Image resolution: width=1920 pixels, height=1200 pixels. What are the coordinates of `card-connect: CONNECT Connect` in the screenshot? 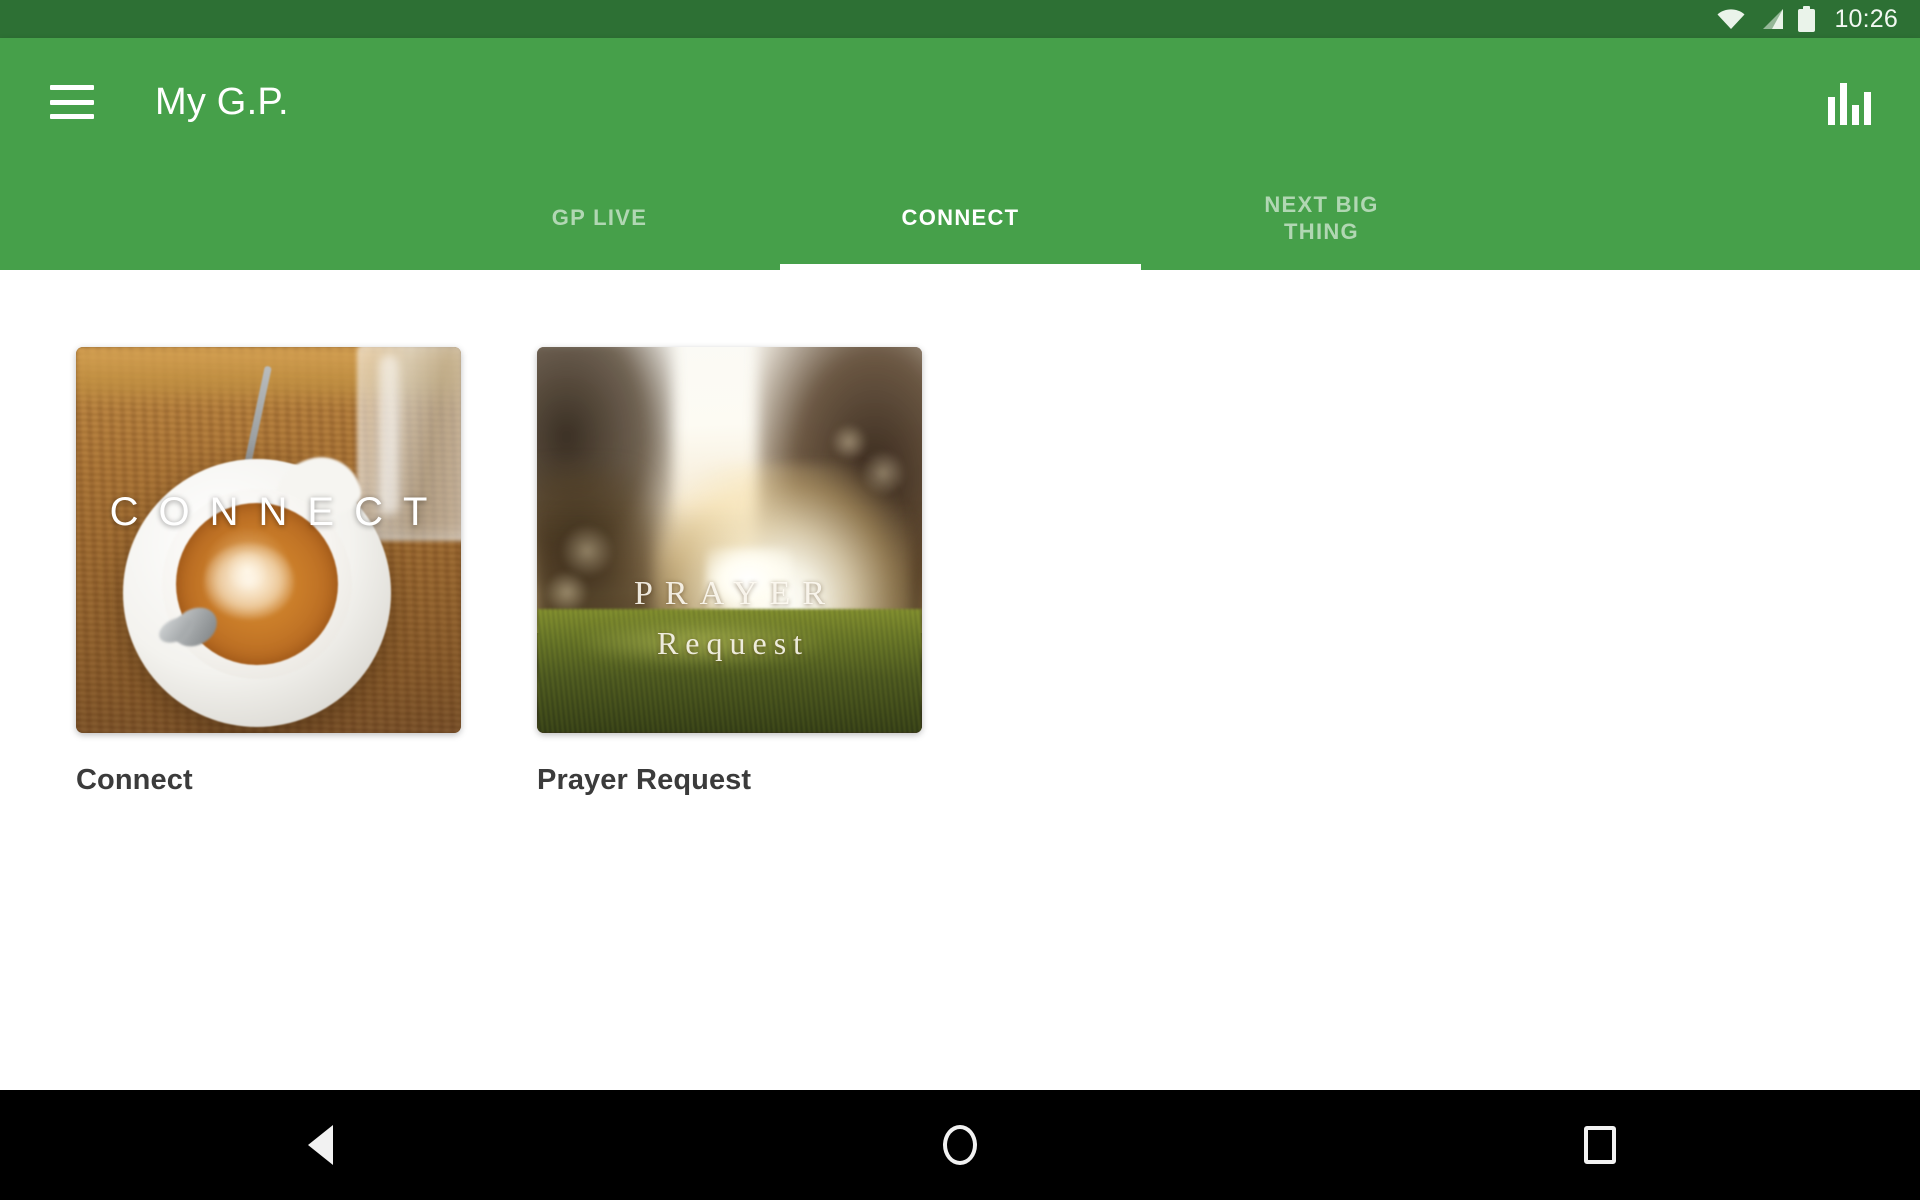 It's located at (268, 572).